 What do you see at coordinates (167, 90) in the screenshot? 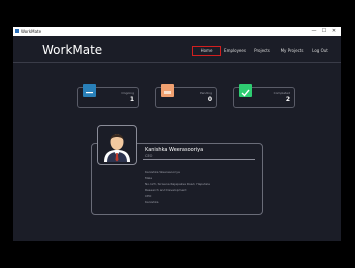
I see `pending-icon` at bounding box center [167, 90].